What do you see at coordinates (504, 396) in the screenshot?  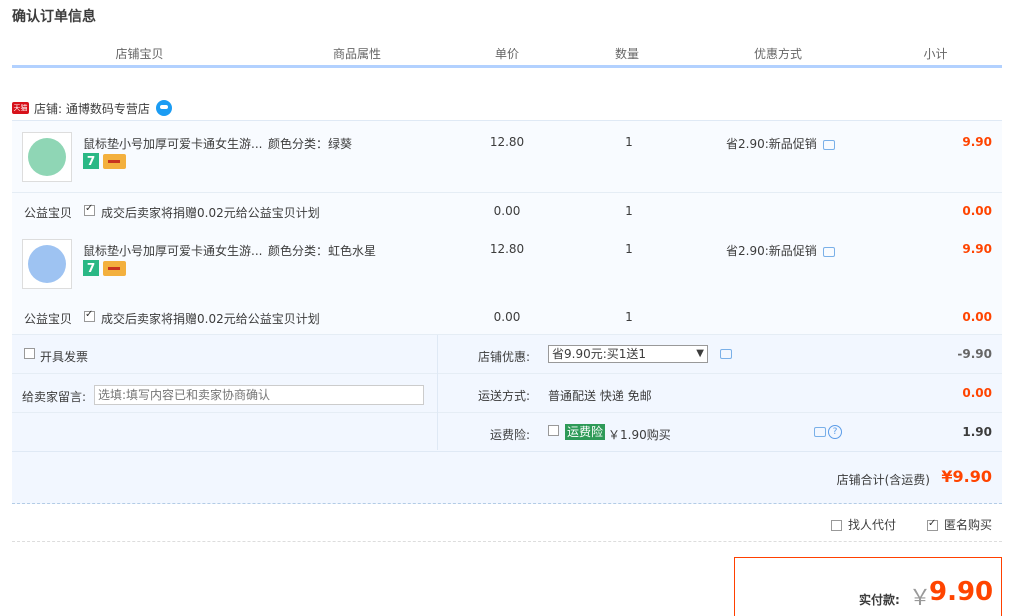 I see `shipping-label: 运送方式:` at bounding box center [504, 396].